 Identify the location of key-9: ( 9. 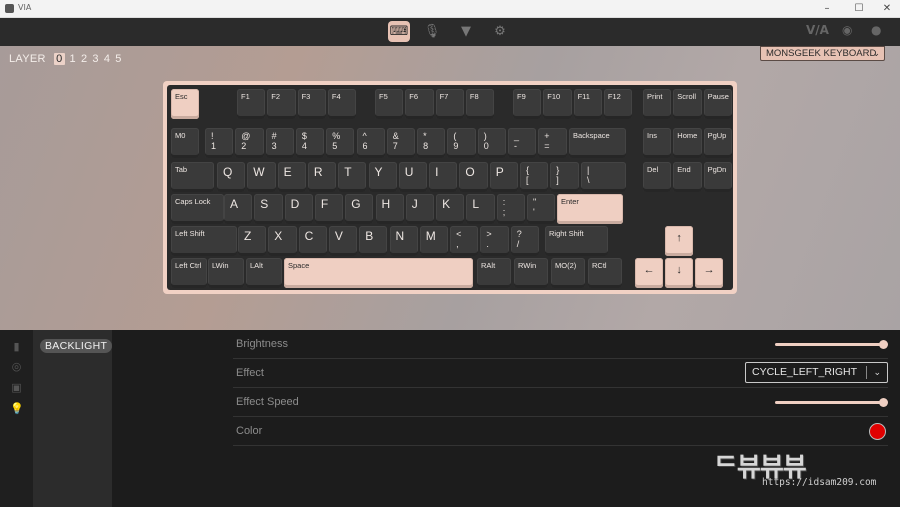
(461, 143).